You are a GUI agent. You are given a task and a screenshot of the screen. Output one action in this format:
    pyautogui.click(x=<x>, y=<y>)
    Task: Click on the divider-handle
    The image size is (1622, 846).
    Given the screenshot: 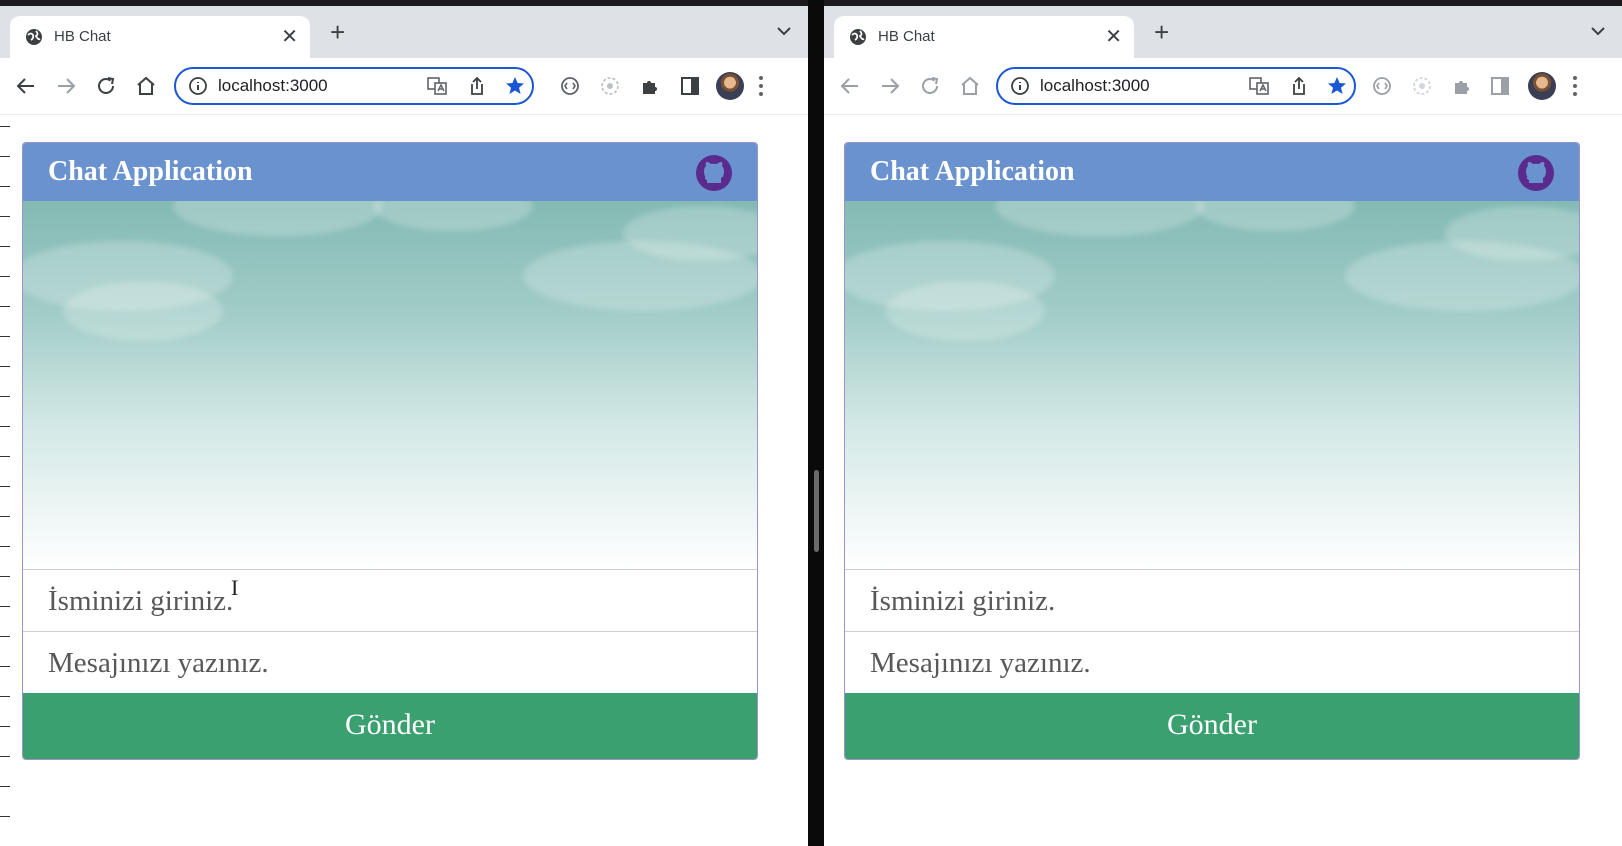 What is the action you would take?
    pyautogui.click(x=816, y=511)
    